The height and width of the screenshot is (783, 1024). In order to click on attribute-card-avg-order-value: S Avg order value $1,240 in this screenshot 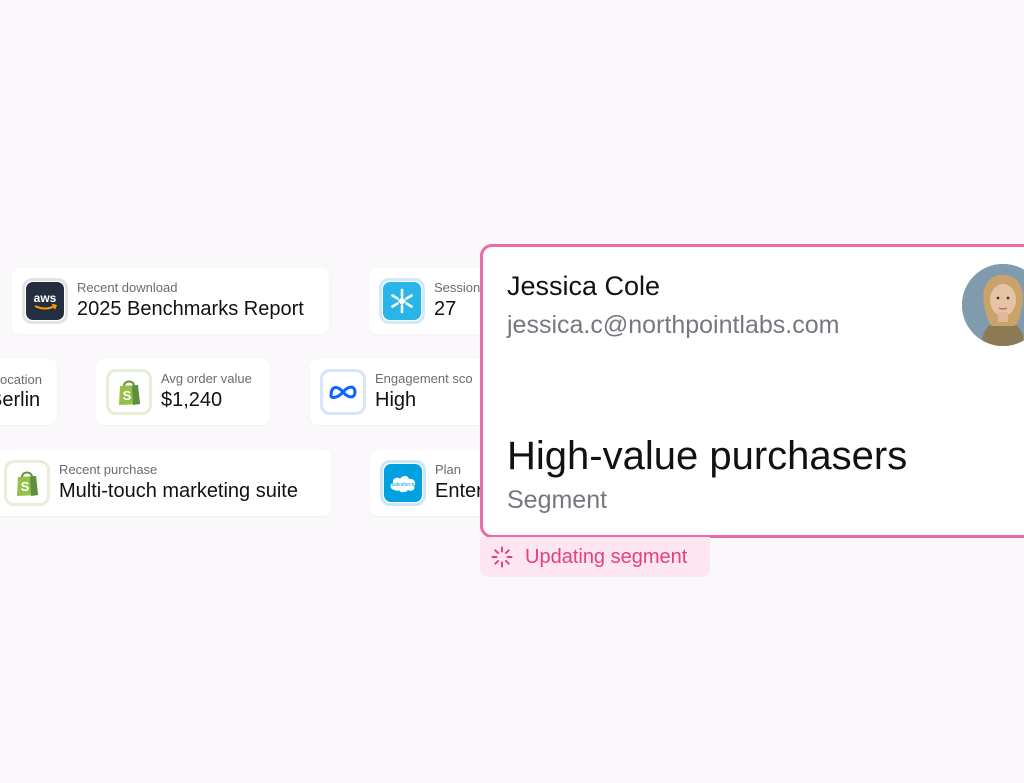, I will do `click(183, 392)`.